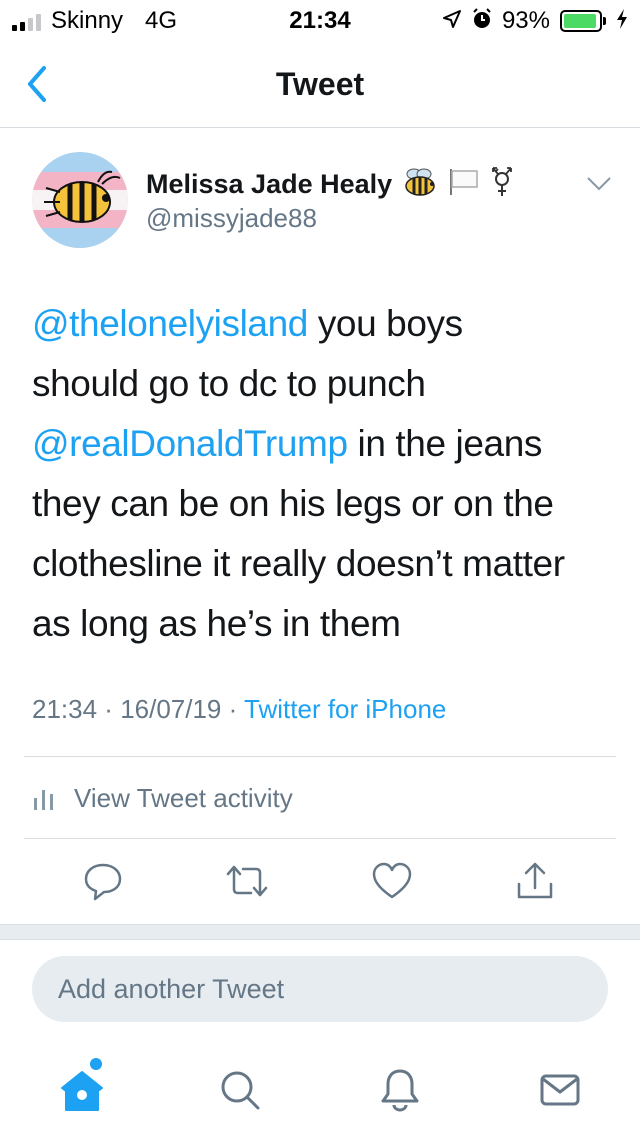  I want to click on tweet-line-text: you boys, so click(385, 323).